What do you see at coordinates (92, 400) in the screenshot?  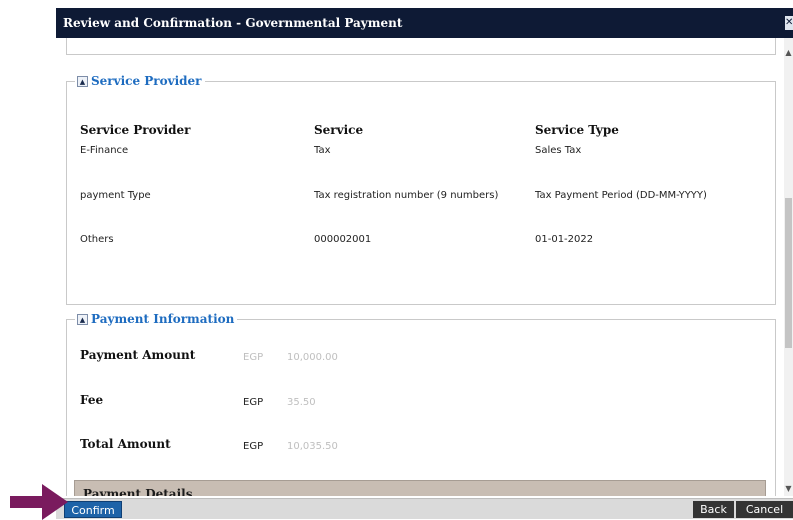 I see `fee-label: Fee` at bounding box center [92, 400].